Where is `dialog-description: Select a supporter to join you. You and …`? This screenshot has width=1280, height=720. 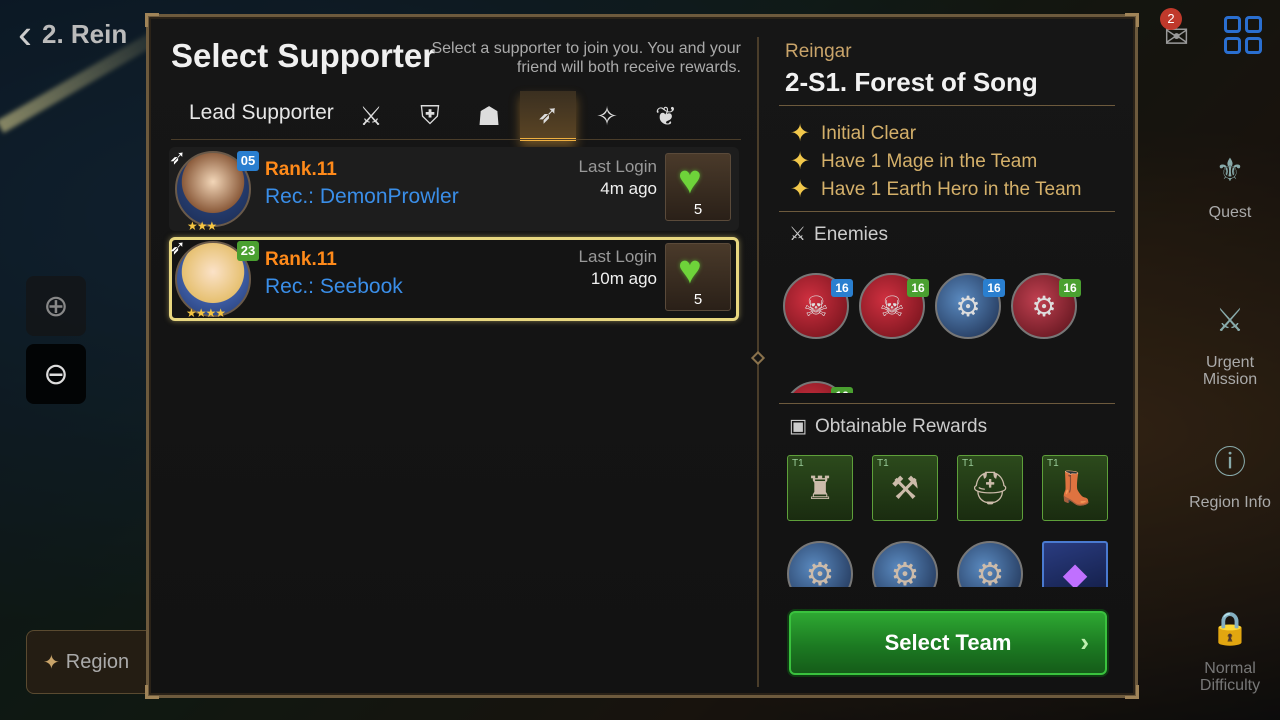 dialog-description: Select a supporter to join you. You and … is located at coordinates (586, 58).